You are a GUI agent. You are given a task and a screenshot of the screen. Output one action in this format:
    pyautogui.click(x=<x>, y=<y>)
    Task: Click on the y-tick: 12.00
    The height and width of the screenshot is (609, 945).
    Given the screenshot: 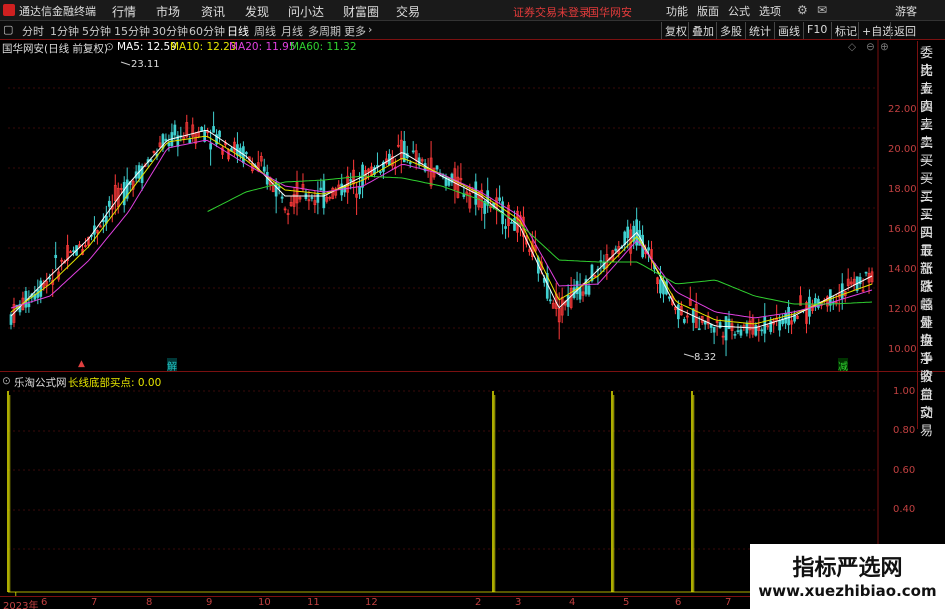 What is the action you would take?
    pyautogui.click(x=902, y=309)
    